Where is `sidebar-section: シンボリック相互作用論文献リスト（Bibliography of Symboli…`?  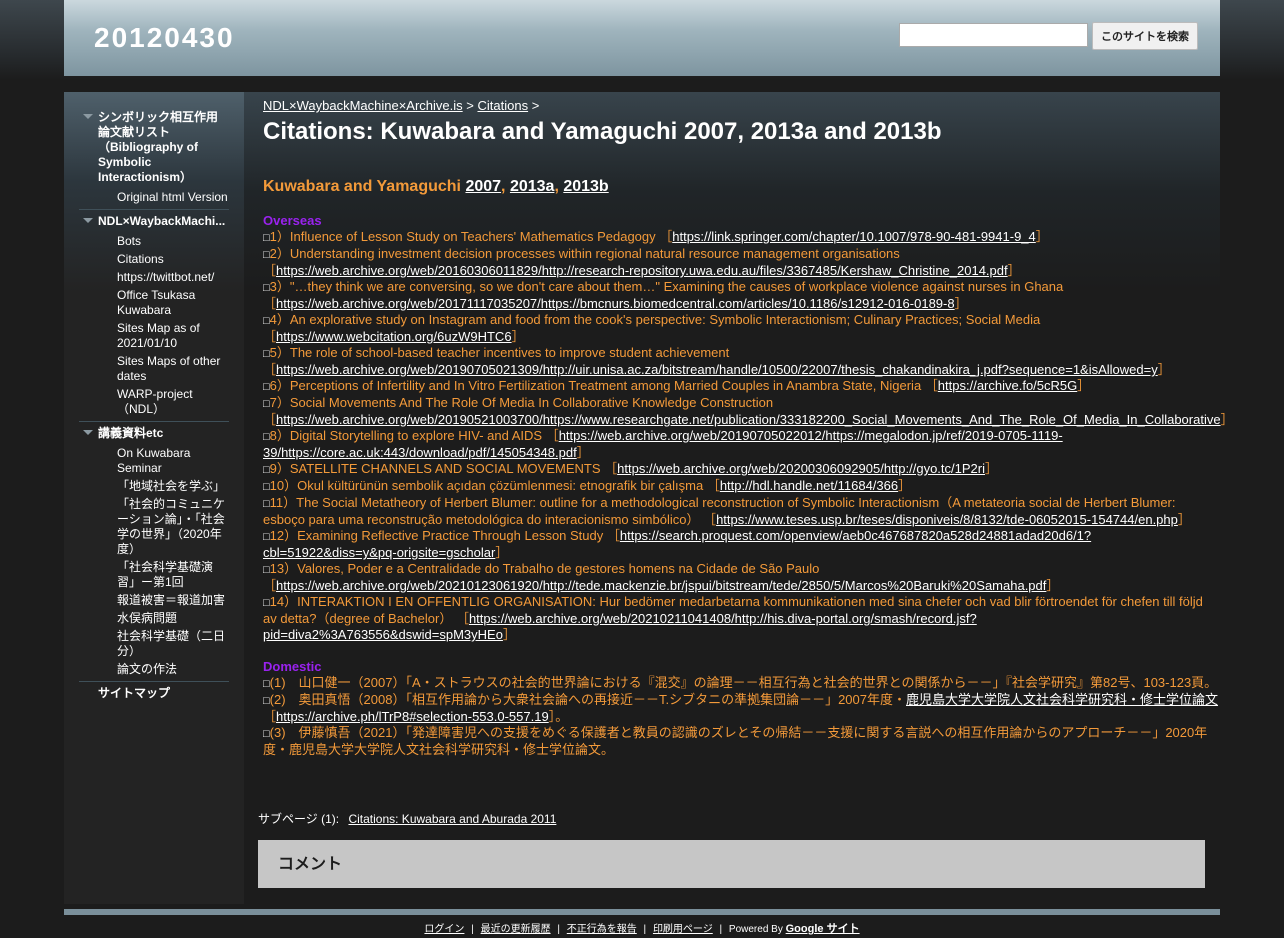 sidebar-section: シンボリック相互作用論文献リスト（Bibliography of Symboli… is located at coordinates (154, 148).